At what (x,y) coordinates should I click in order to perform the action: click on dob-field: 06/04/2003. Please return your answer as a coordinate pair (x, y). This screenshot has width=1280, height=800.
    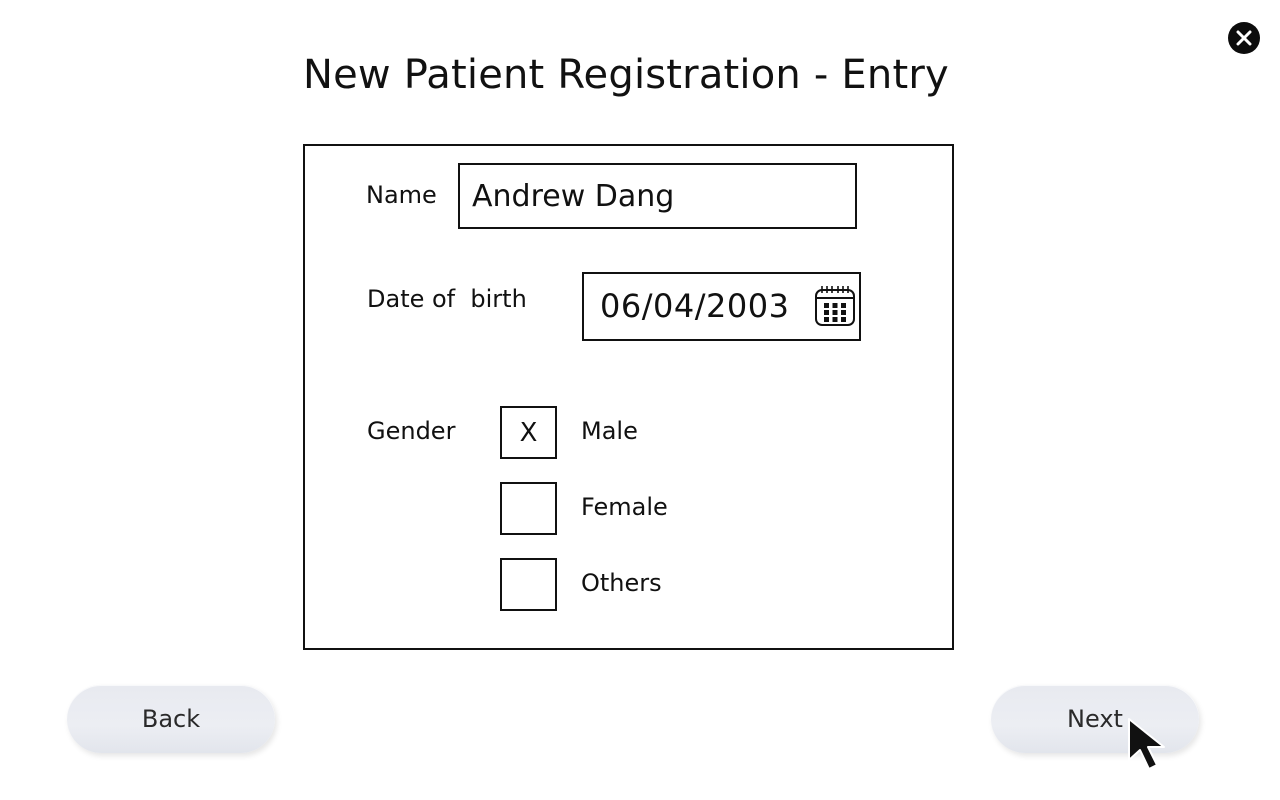
    Looking at the image, I should click on (721, 306).